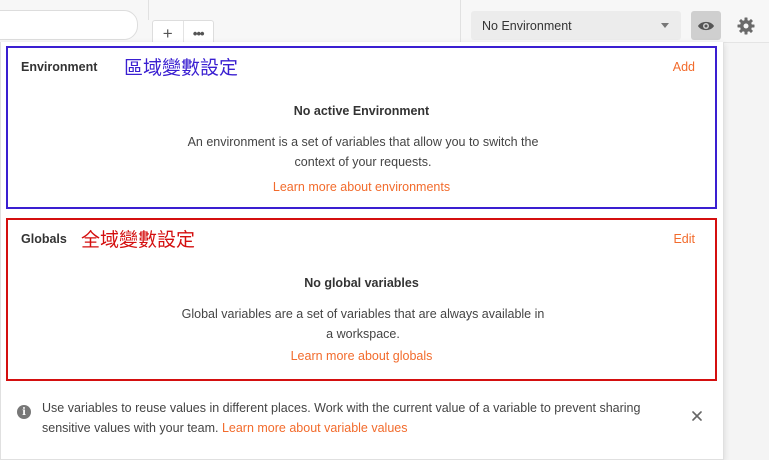 This screenshot has width=769, height=460. I want to click on caret-down-icon, so click(665, 25).